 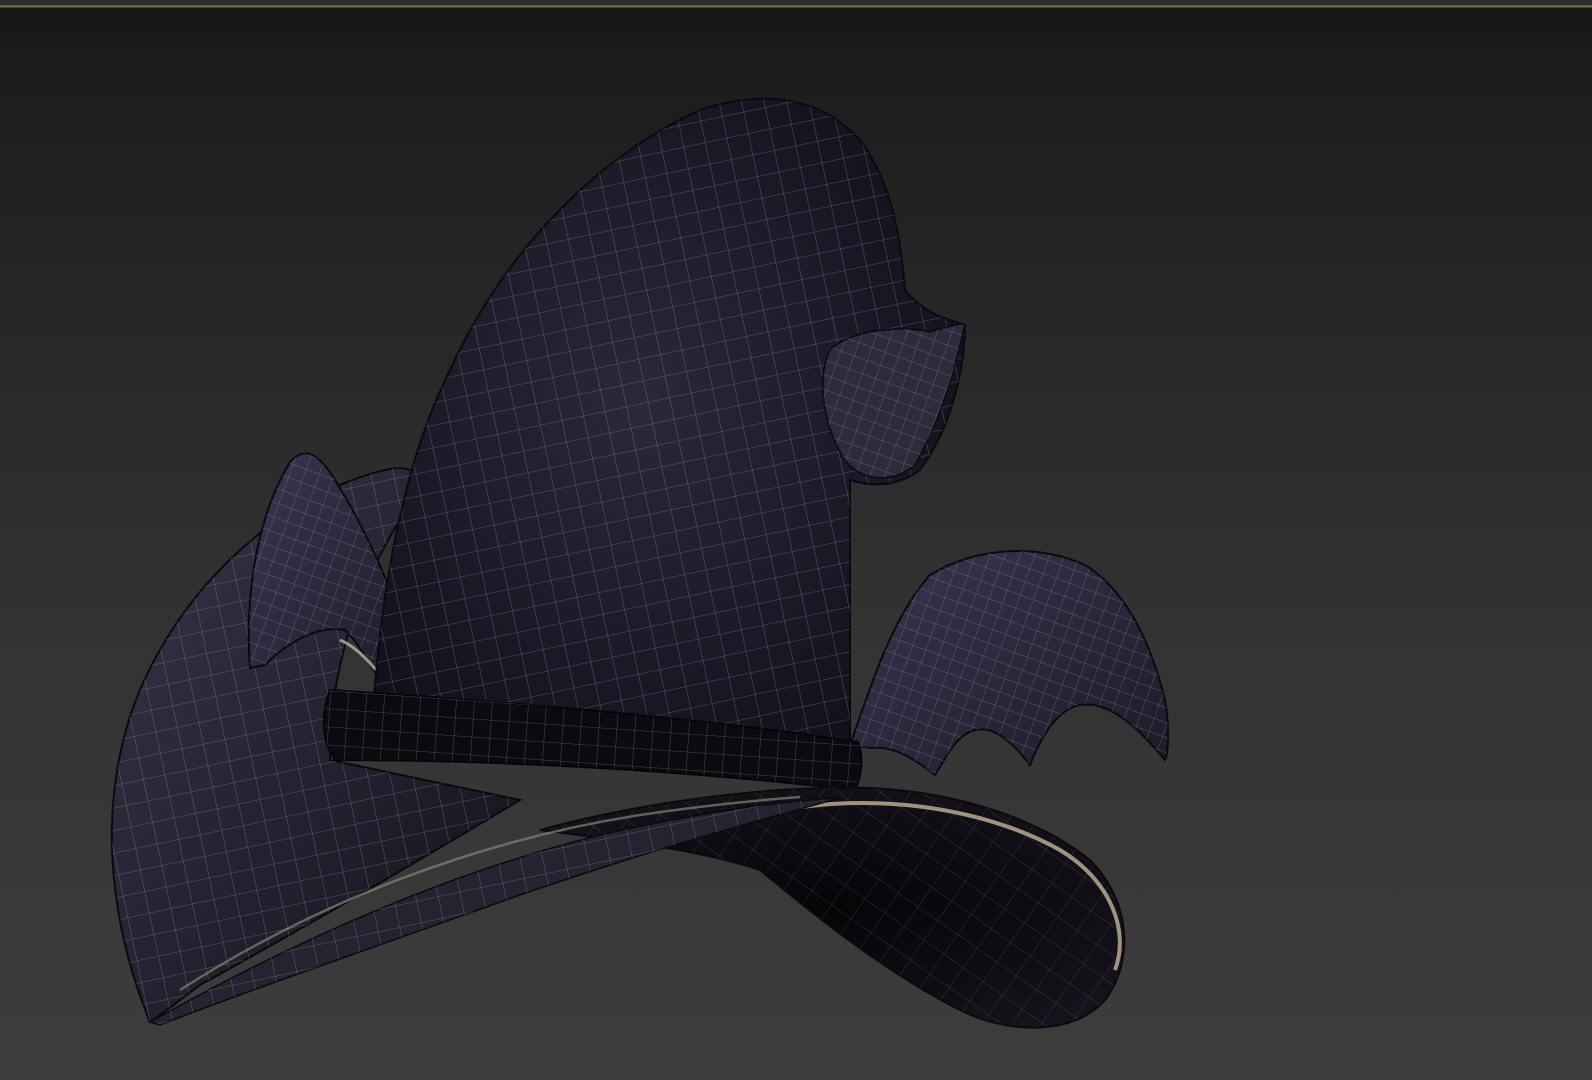 I want to click on wing-right, so click(x=1008, y=663).